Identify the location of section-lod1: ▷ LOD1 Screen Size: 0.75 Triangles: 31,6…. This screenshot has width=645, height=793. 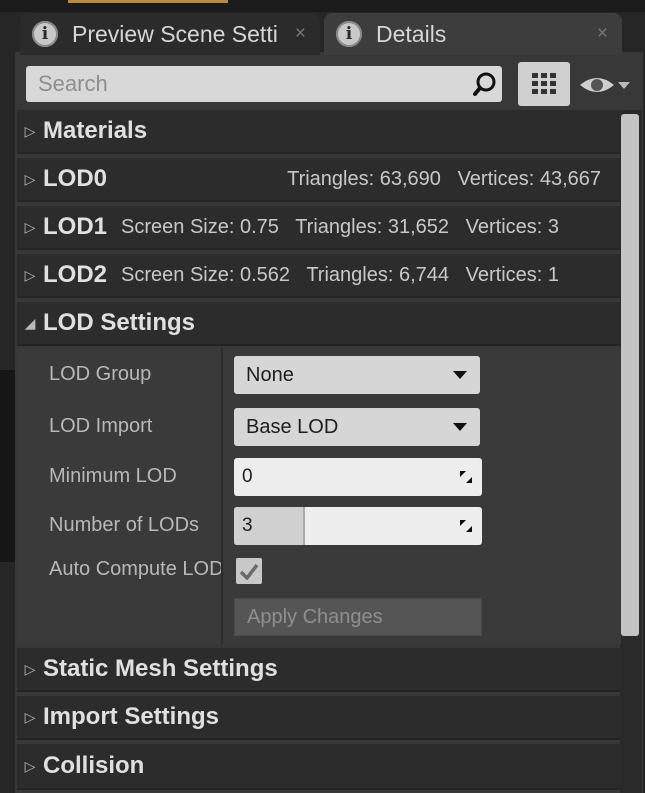
(319, 228).